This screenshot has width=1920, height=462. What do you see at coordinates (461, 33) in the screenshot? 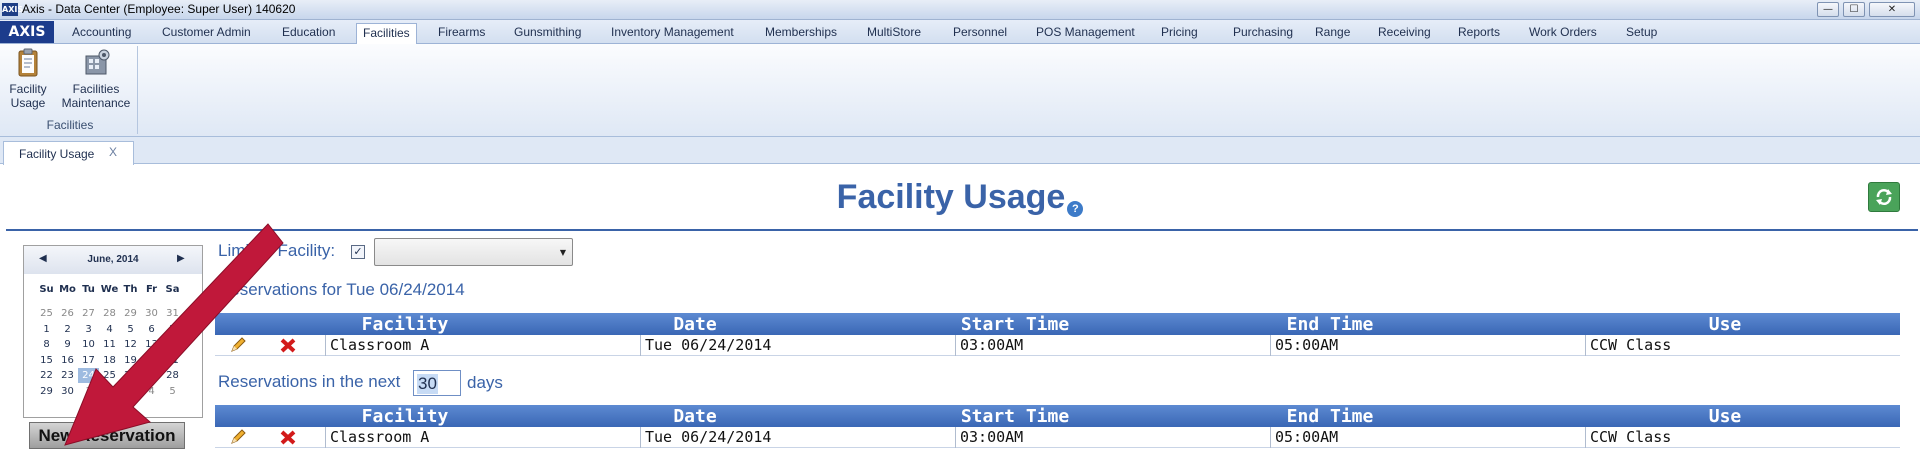
I see `tab-firearms: Firearms` at bounding box center [461, 33].